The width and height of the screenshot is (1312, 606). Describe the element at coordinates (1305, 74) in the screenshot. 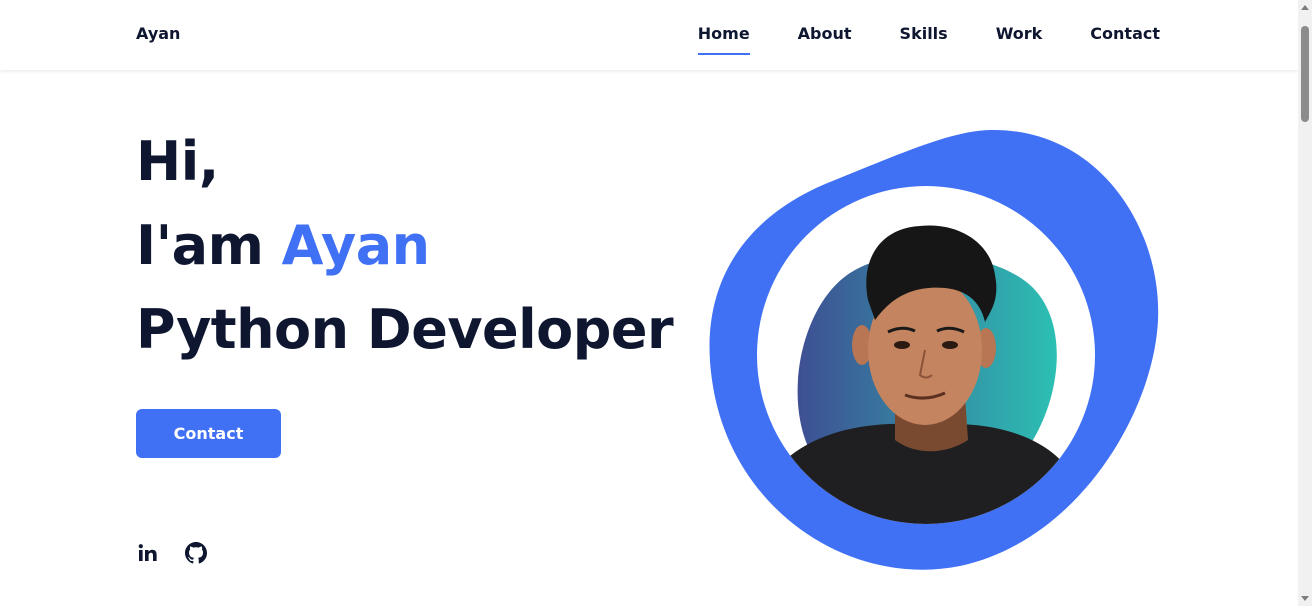

I see `scroll-thumb` at that location.